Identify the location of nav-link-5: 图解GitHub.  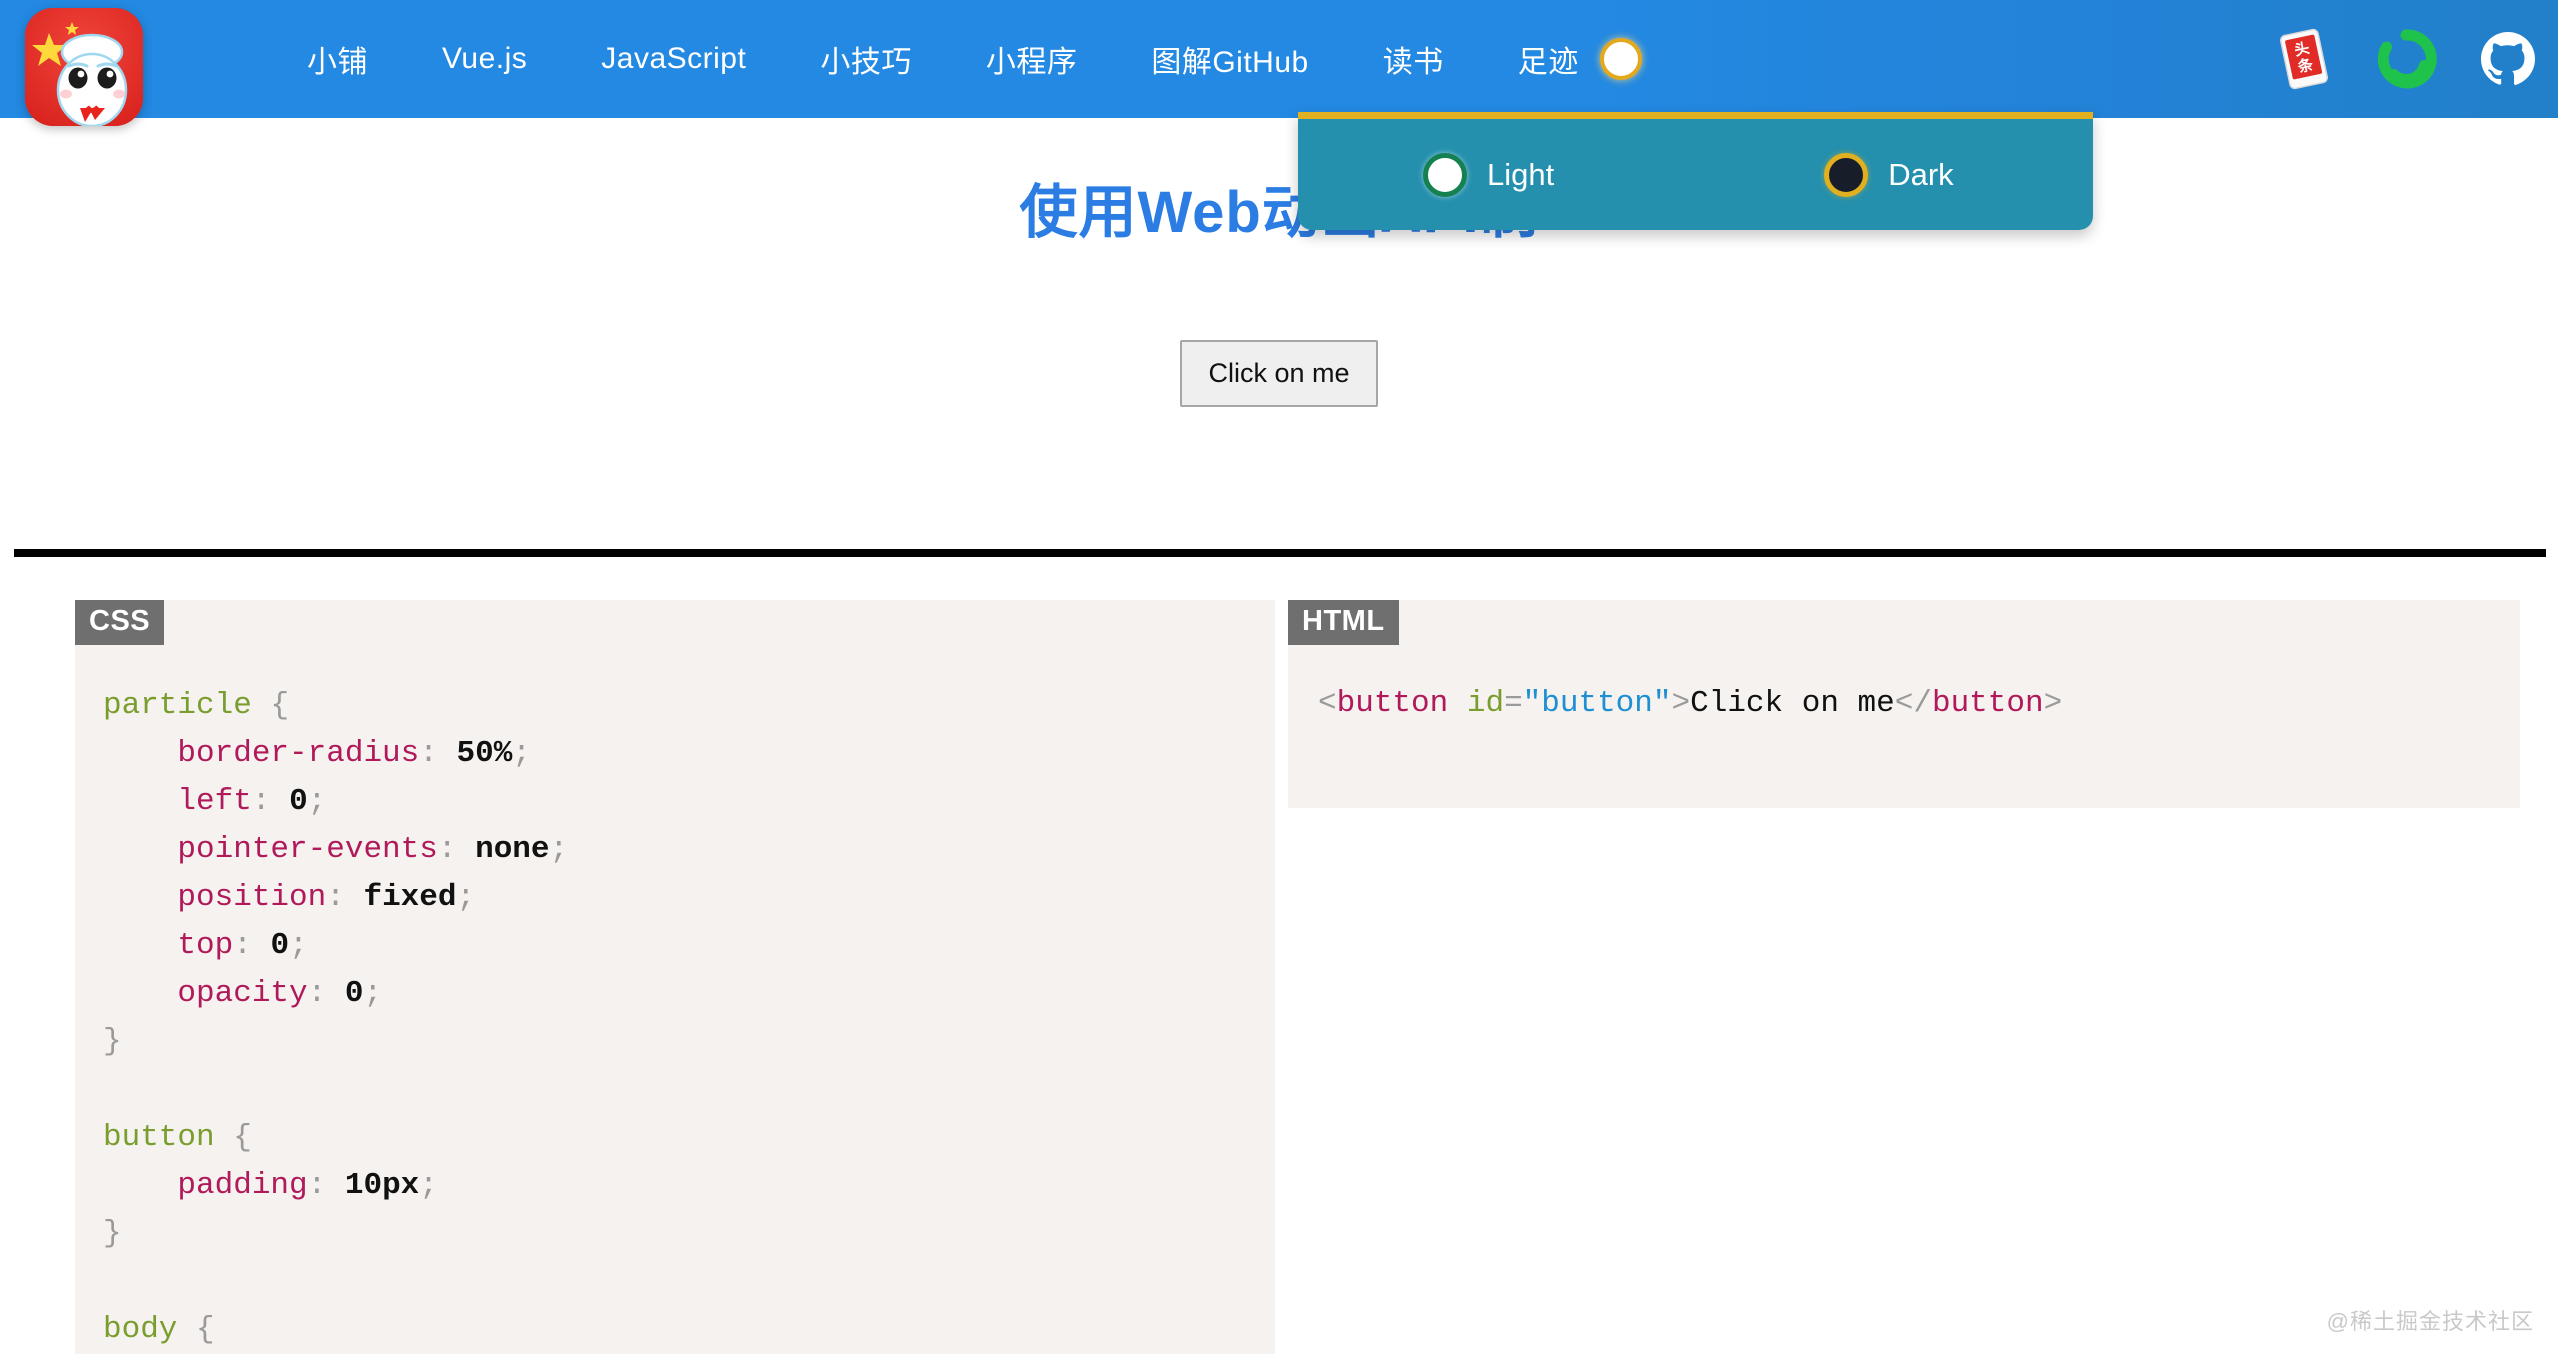
(1229, 59).